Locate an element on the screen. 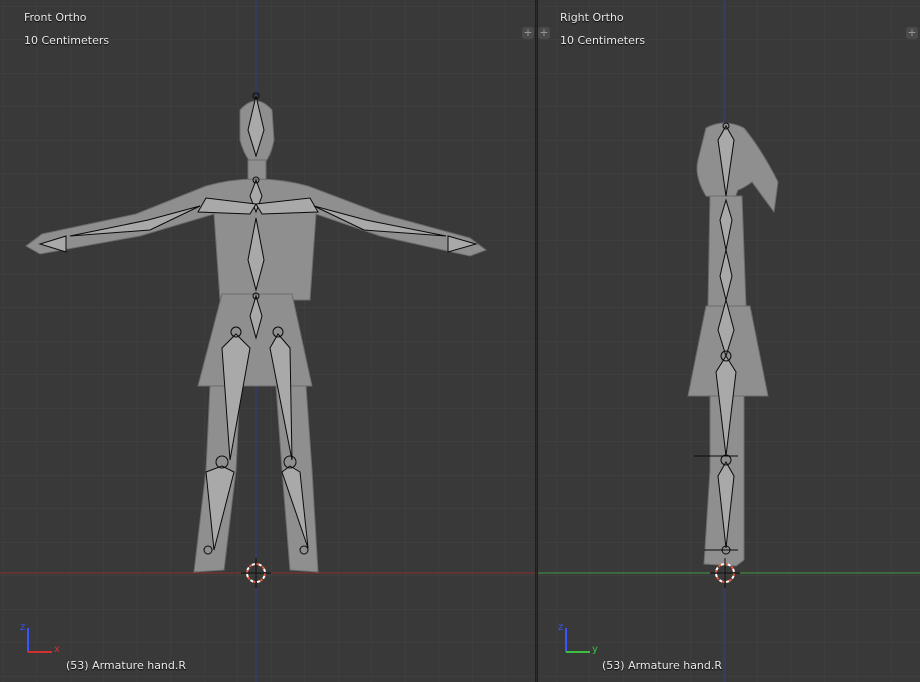 The width and height of the screenshot is (920, 682). view-name: Right Ortho is located at coordinates (592, 17).